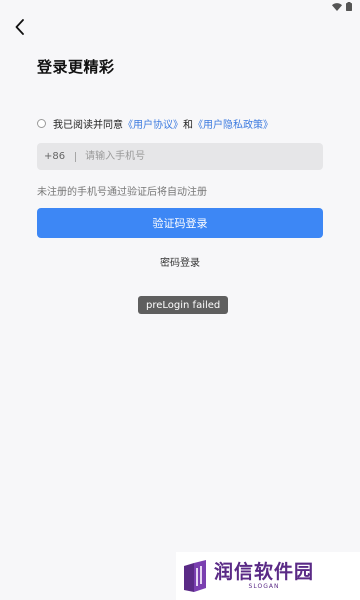 This screenshot has height=600, width=360. I want to click on logo-mark-icon, so click(195, 576).